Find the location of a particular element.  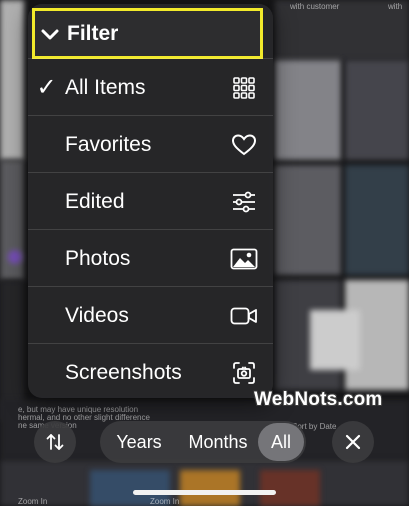

video-camera-icon is located at coordinates (244, 316).